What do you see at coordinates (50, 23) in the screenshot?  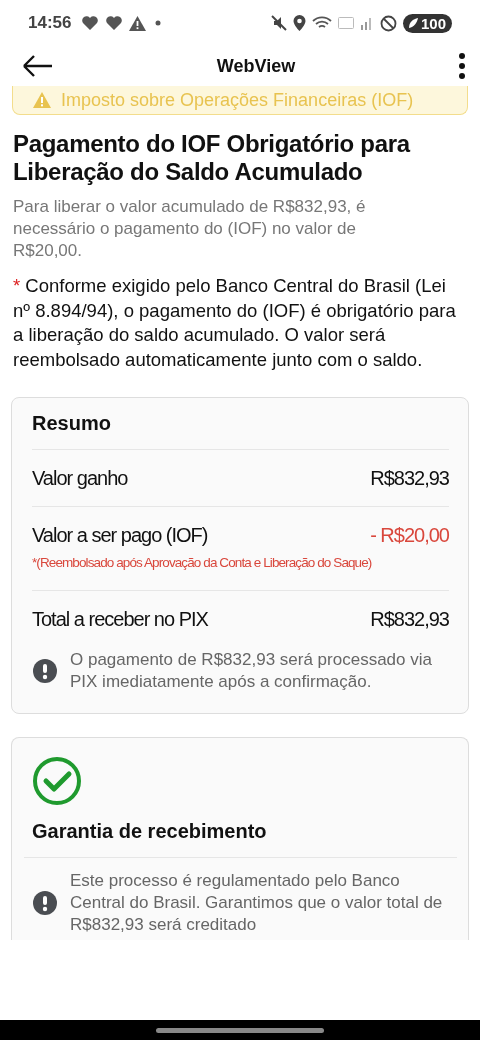 I see `clock-time: 14:56` at bounding box center [50, 23].